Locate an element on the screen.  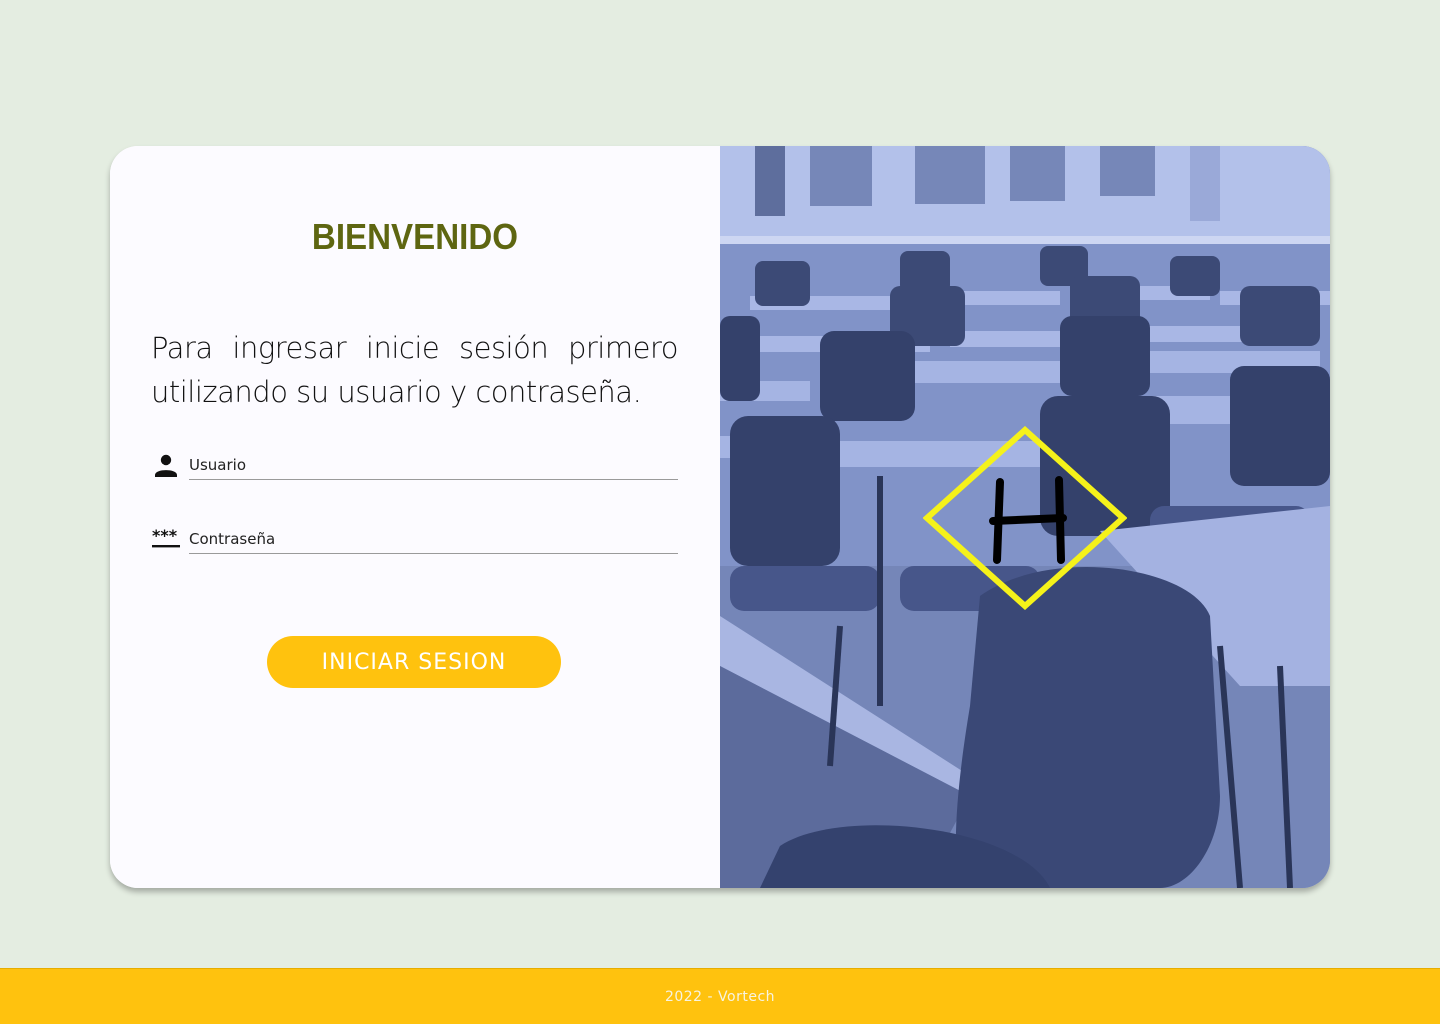
welcome-title: BIENVENIDO is located at coordinates (415, 236).